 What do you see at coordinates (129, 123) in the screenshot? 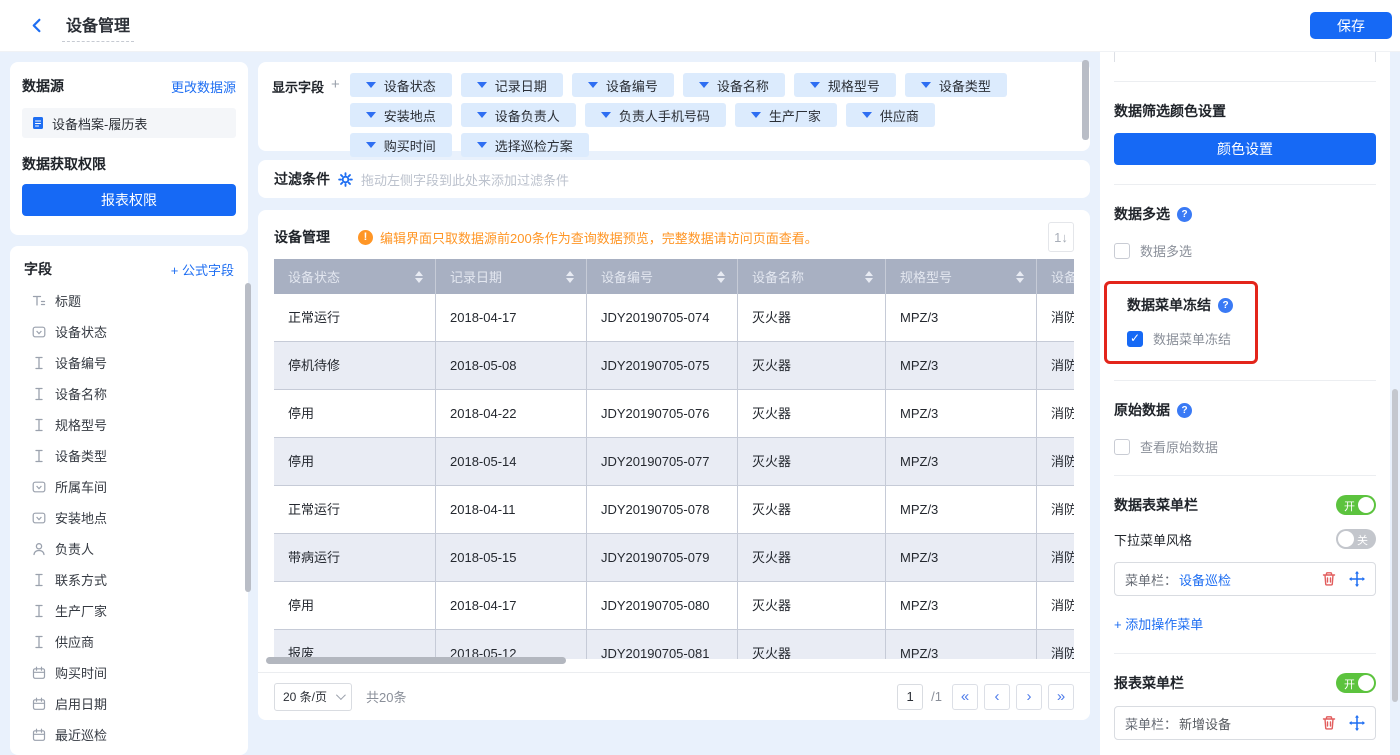
I see `datasource-item: 设备档案-履历表` at bounding box center [129, 123].